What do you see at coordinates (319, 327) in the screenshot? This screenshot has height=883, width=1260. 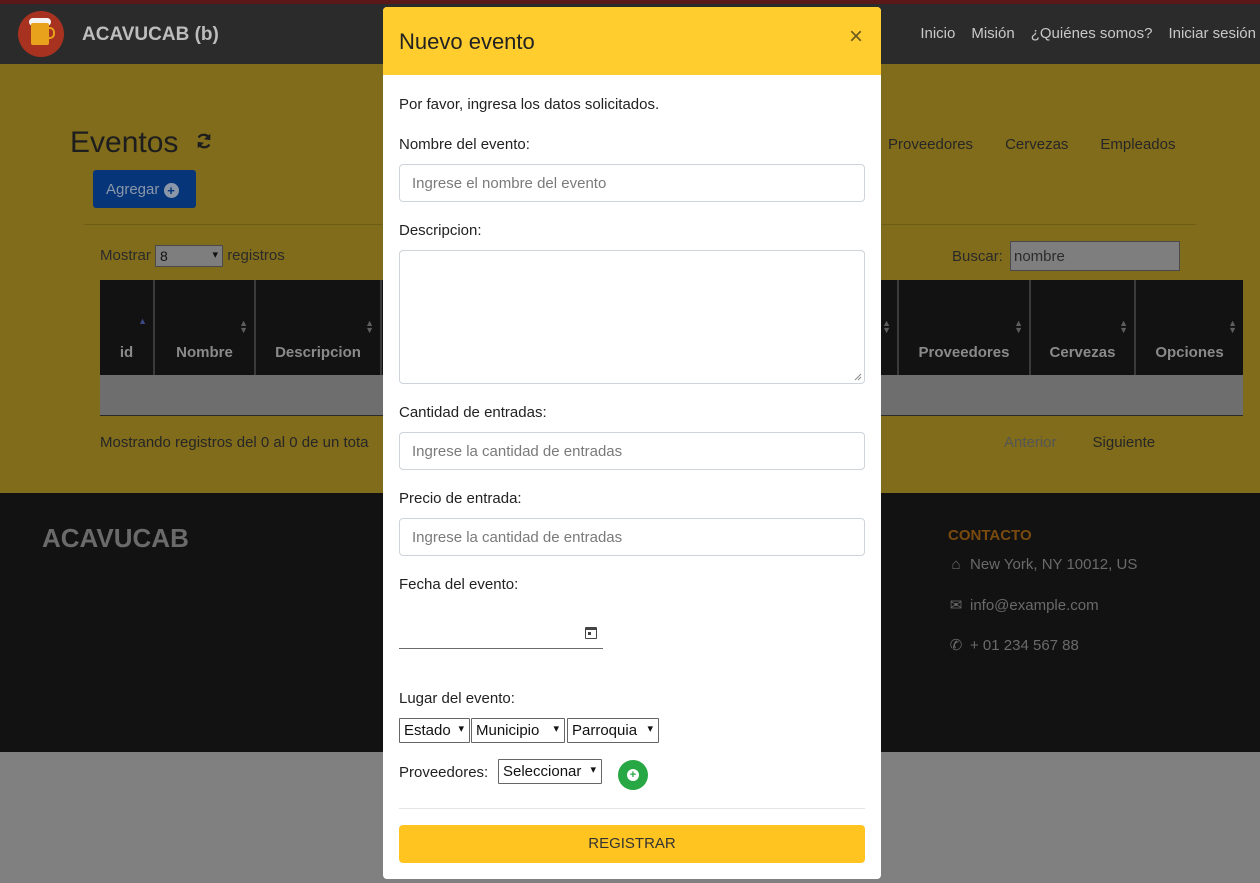 I see `column-header-descripcion: ▲ ▼ Descripcion` at bounding box center [319, 327].